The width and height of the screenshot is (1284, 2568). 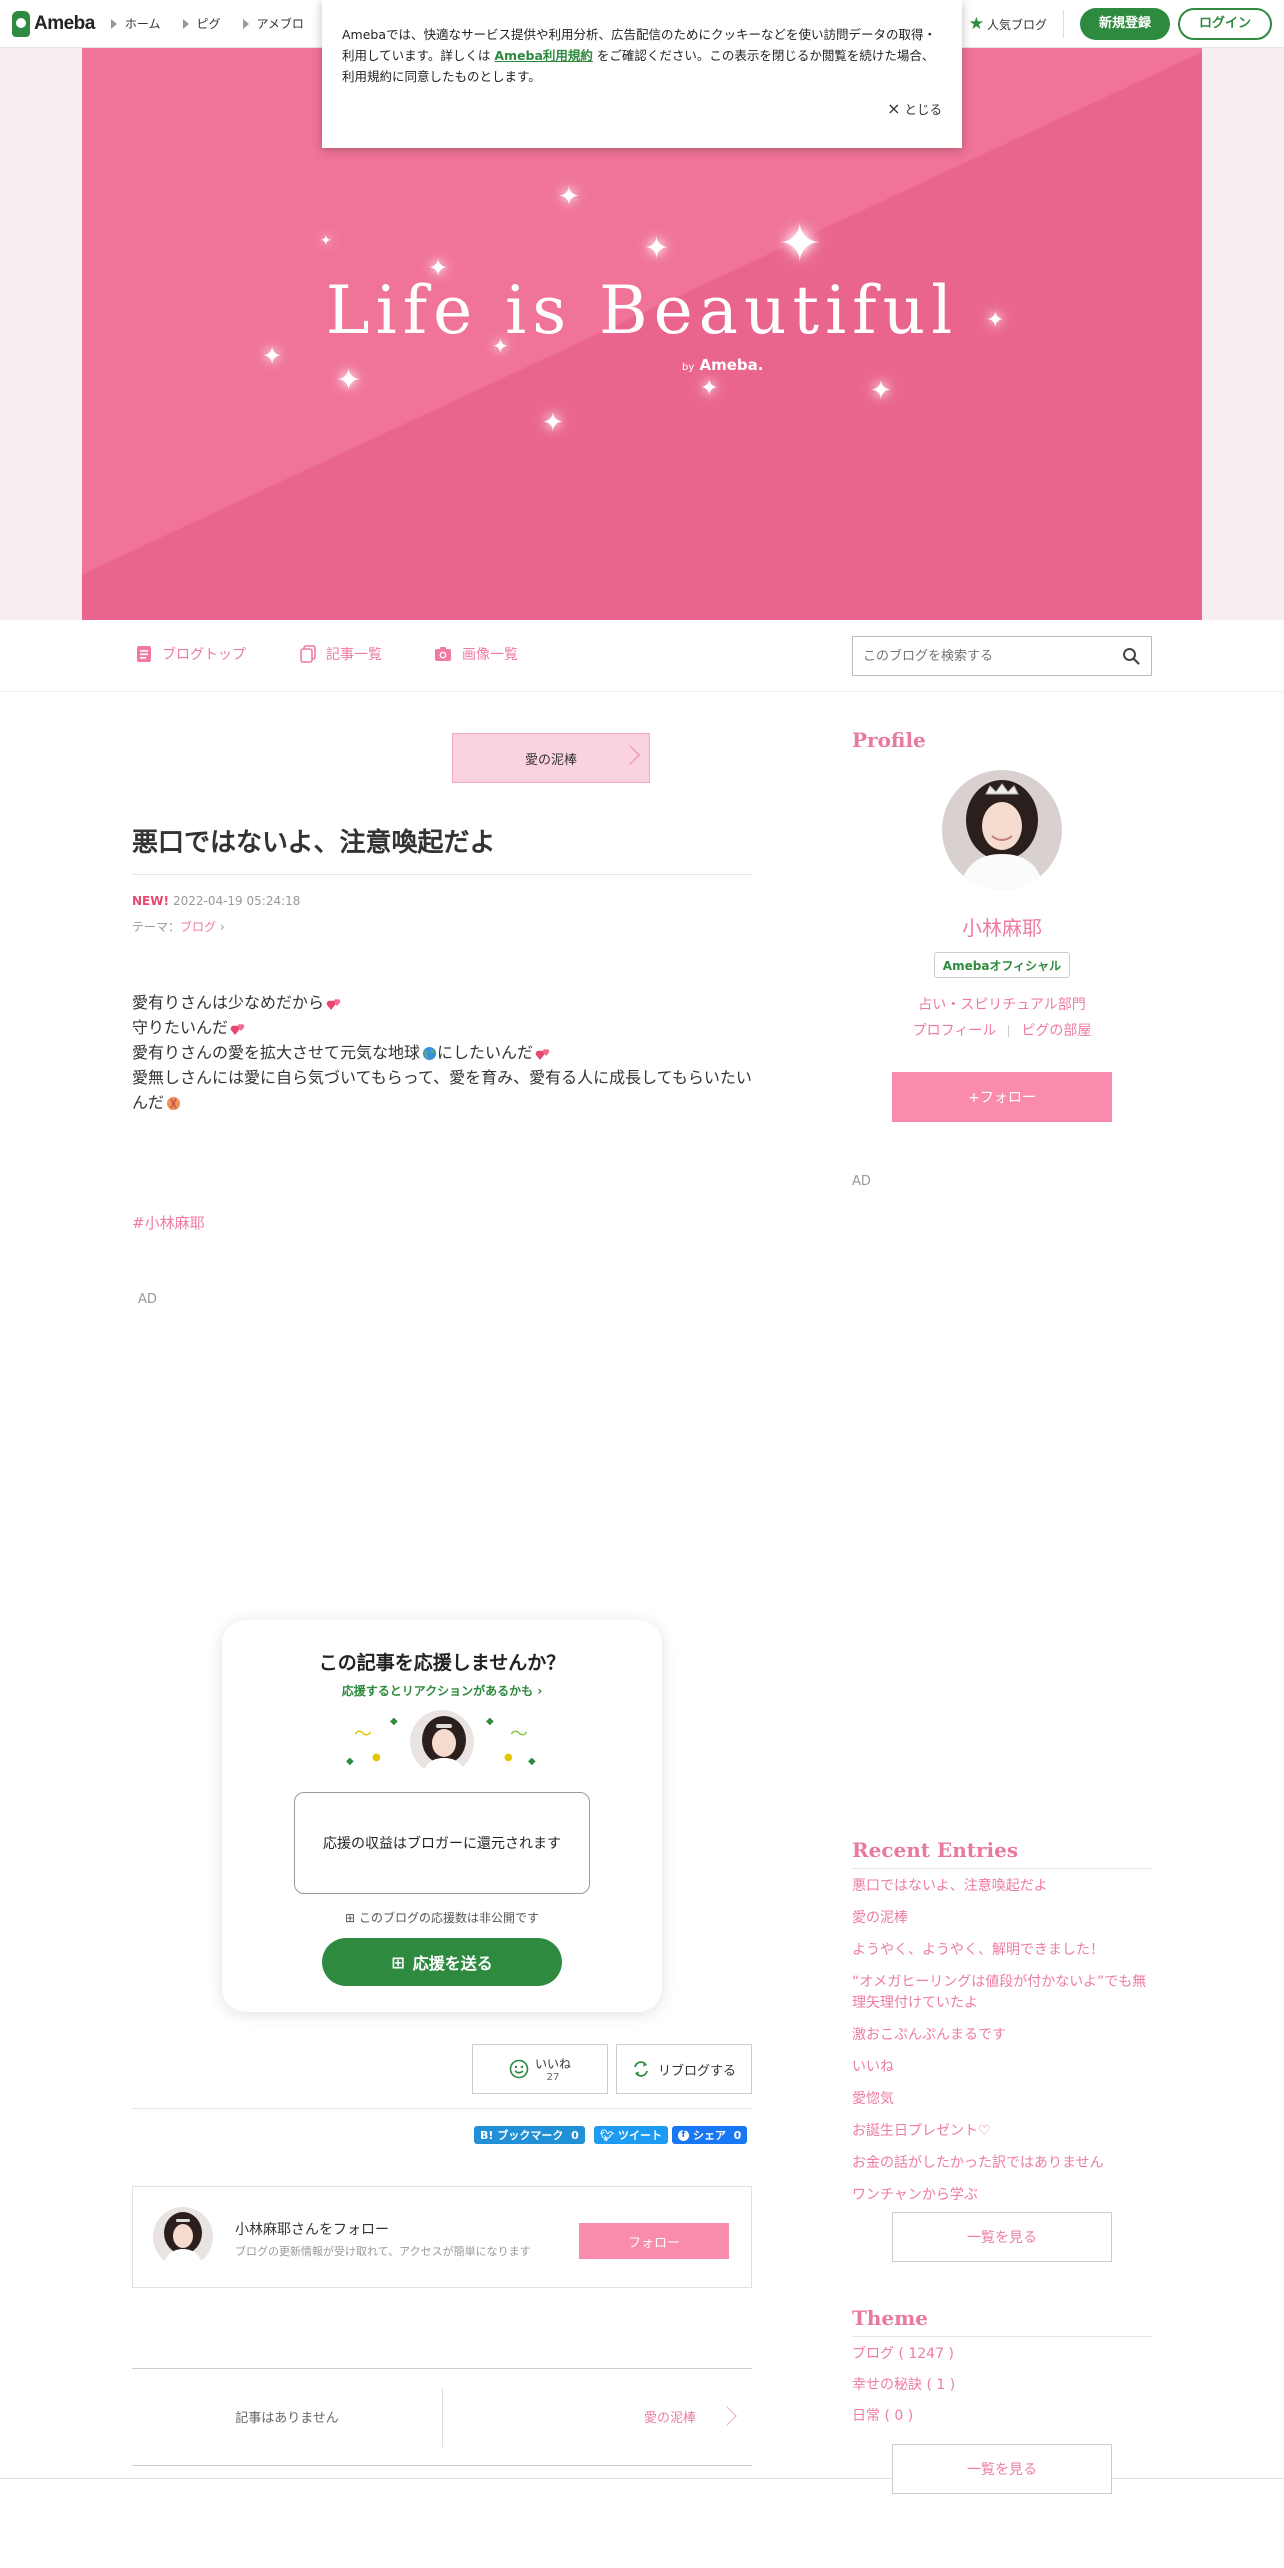 What do you see at coordinates (955, 1031) in the screenshot?
I see `profile-link: プロフィール` at bounding box center [955, 1031].